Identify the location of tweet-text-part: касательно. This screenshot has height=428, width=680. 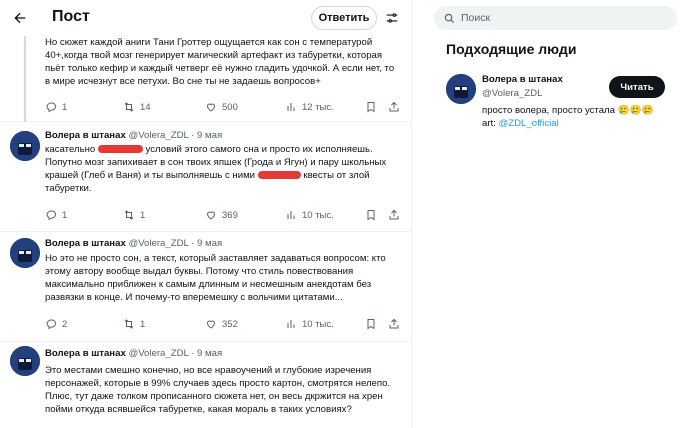
(71, 149).